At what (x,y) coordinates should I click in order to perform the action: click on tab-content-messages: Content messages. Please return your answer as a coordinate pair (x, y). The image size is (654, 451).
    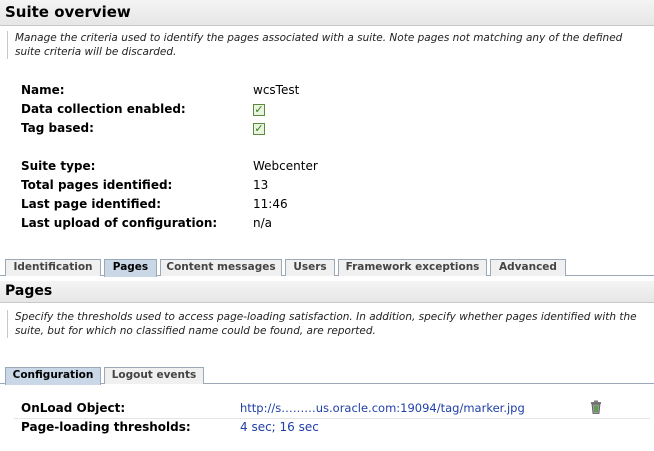
    Looking at the image, I should click on (221, 267).